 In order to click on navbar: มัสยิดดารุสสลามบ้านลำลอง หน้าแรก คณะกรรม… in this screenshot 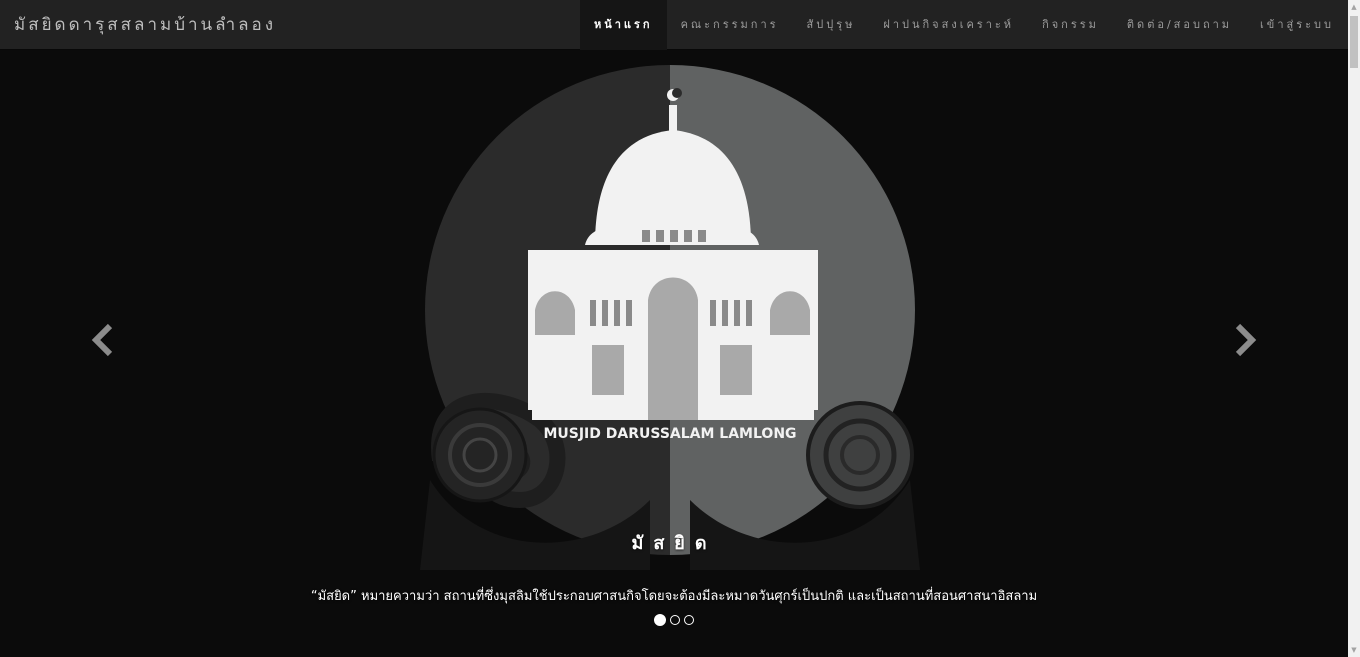, I will do `click(674, 25)`.